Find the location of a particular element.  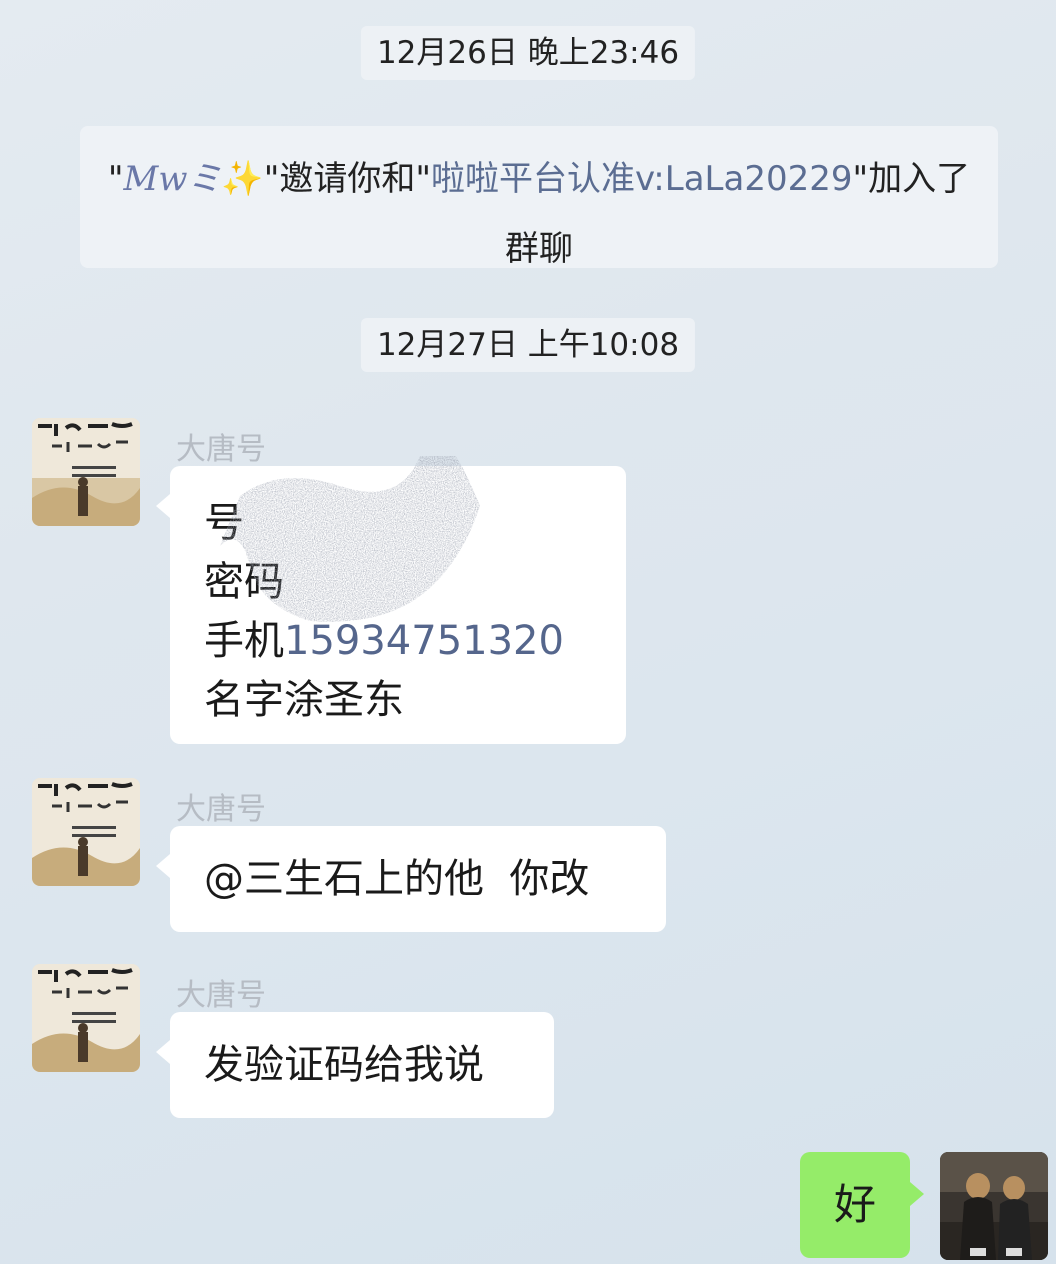

message-bubble-outgoing: 好 is located at coordinates (862, 1205).